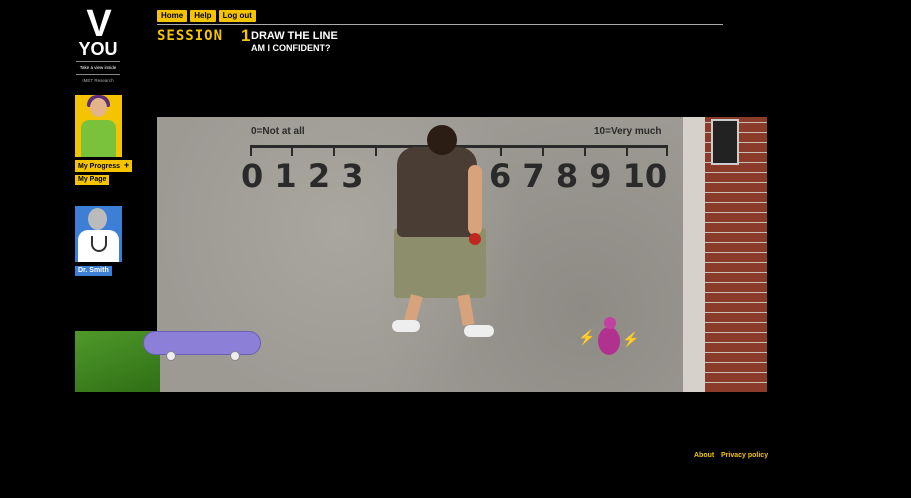 The width and height of the screenshot is (911, 498). What do you see at coordinates (92, 180) in the screenshot?
I see `my-page-button: My Page` at bounding box center [92, 180].